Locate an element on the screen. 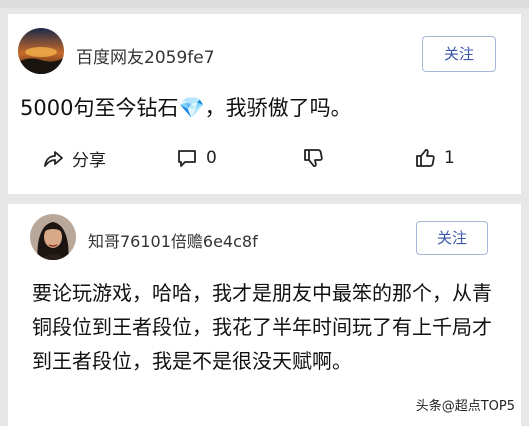 The image size is (529, 426). post-text-end: ，我骄傲了吗。 is located at coordinates (278, 108).